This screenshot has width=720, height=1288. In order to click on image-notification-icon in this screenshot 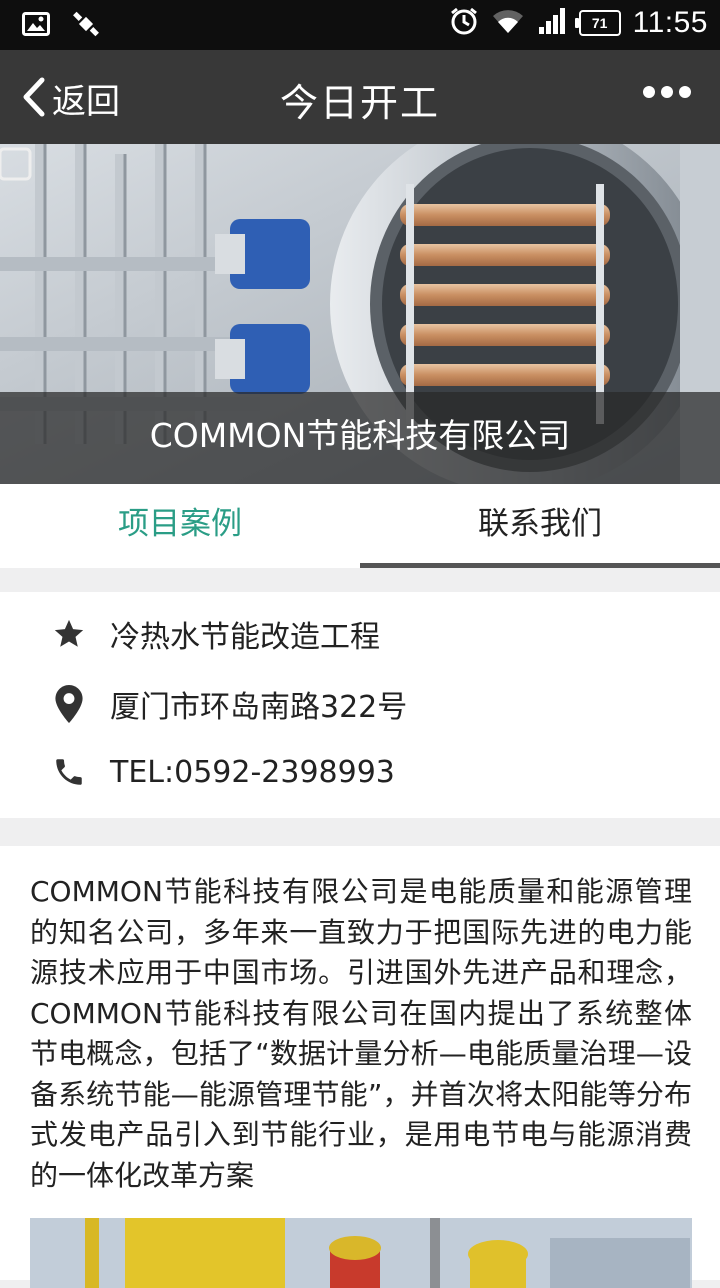, I will do `click(36, 26)`.